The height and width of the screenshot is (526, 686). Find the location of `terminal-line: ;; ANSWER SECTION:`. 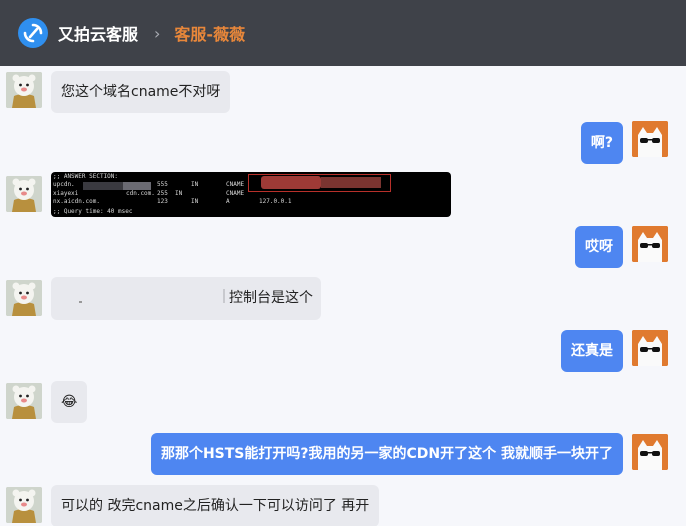

terminal-line: ;; ANSWER SECTION: is located at coordinates (86, 176).